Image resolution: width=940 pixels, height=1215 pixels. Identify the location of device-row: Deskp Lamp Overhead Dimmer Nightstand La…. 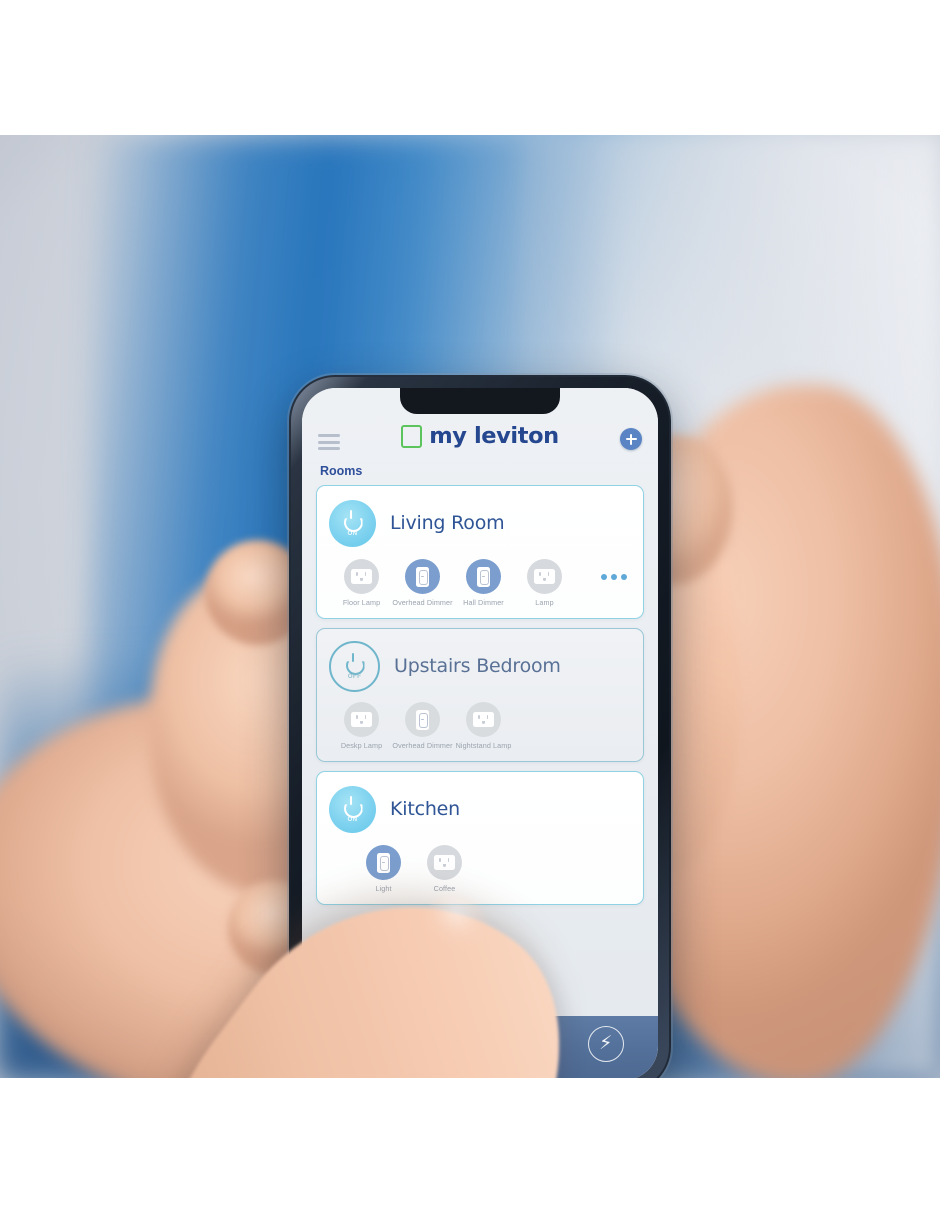
(480, 726).